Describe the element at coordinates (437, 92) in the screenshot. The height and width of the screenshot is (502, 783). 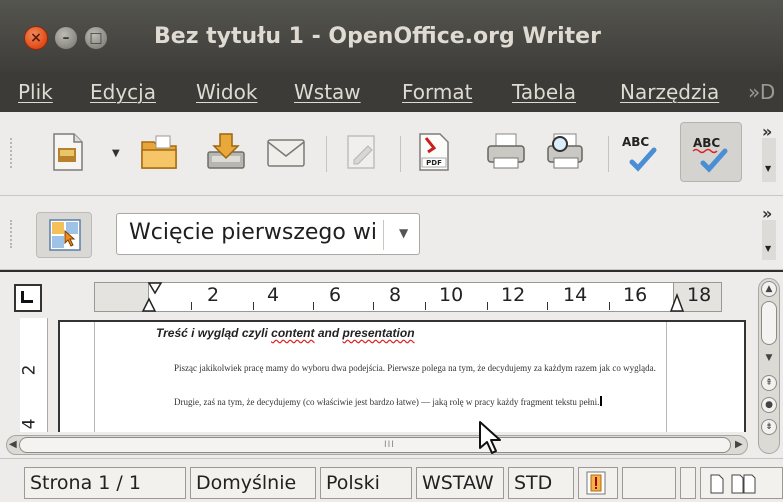
I see `menu-format: Format` at that location.